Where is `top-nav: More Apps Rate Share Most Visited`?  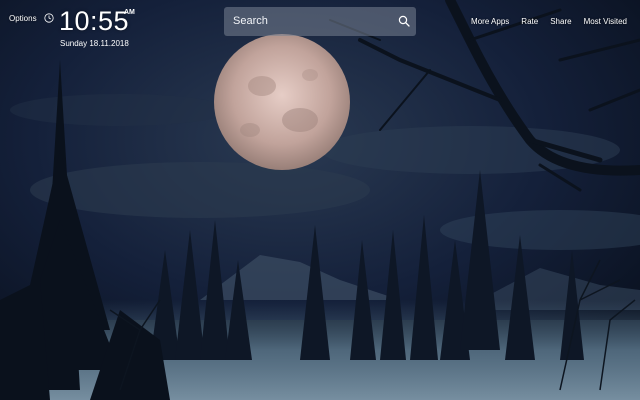
top-nav: More Apps Rate Share Most Visited is located at coordinates (549, 21).